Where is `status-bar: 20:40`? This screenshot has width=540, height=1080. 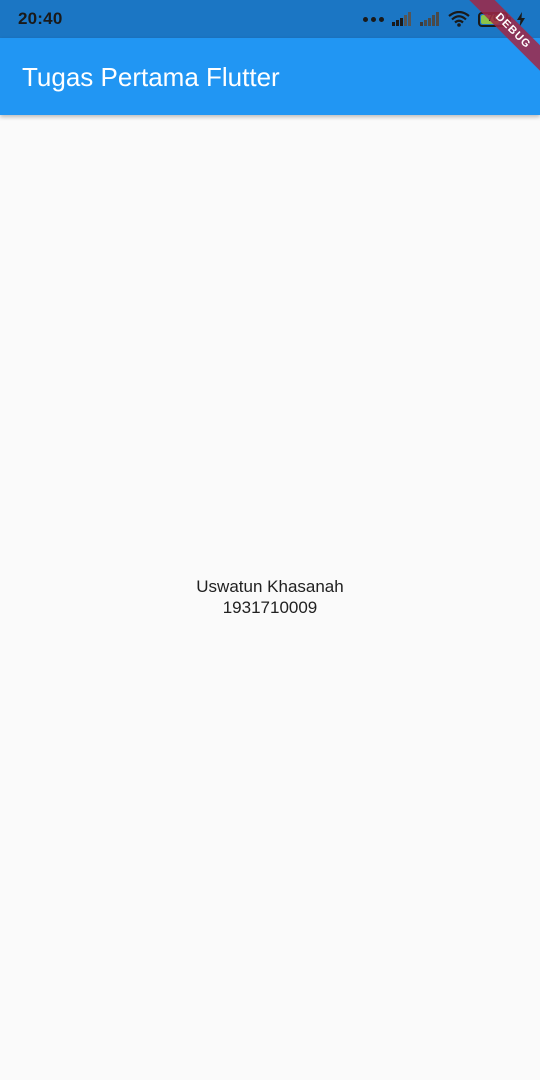
status-bar: 20:40 is located at coordinates (270, 19).